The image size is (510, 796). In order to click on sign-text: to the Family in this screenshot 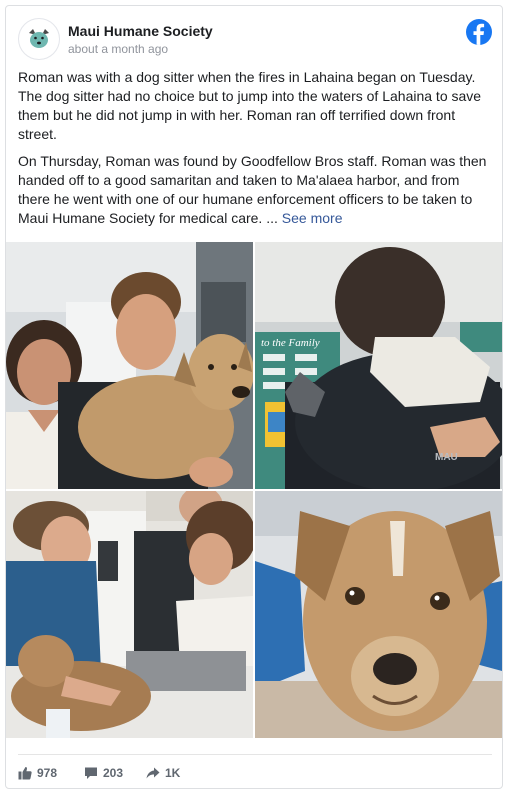, I will do `click(290, 343)`.